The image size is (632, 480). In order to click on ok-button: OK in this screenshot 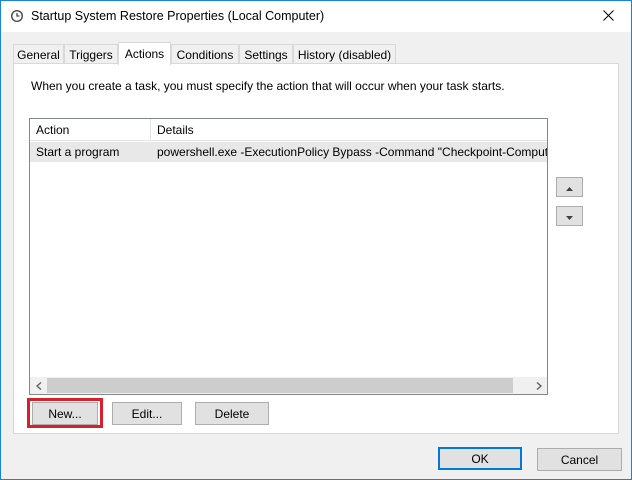, I will do `click(480, 458)`.